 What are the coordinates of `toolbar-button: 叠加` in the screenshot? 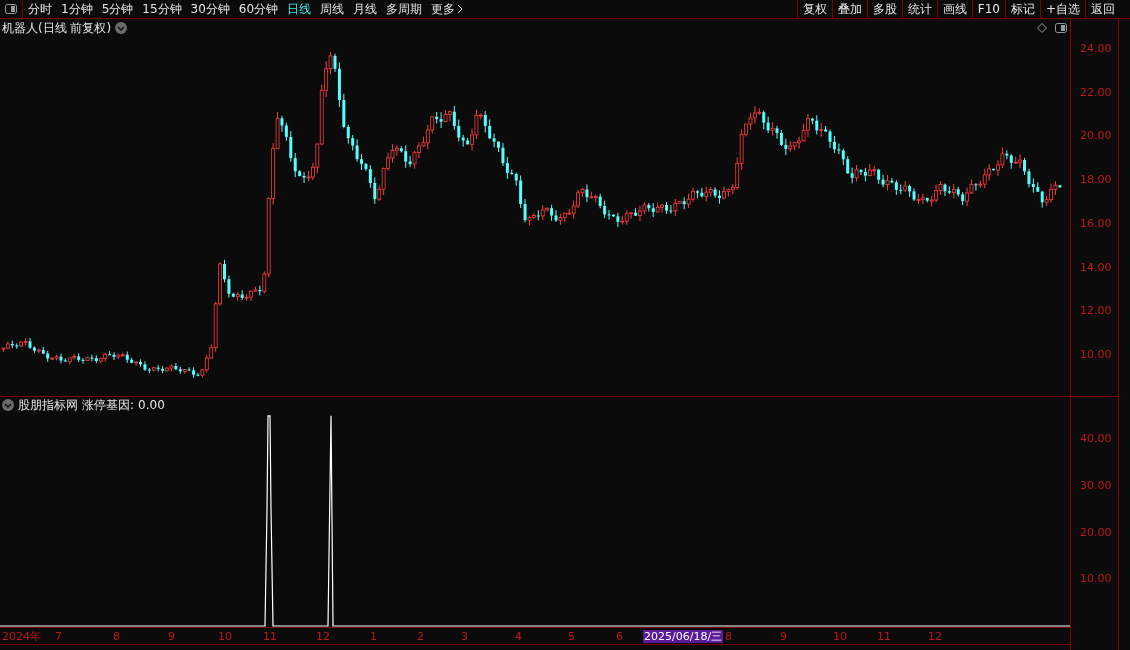 It's located at (849, 9).